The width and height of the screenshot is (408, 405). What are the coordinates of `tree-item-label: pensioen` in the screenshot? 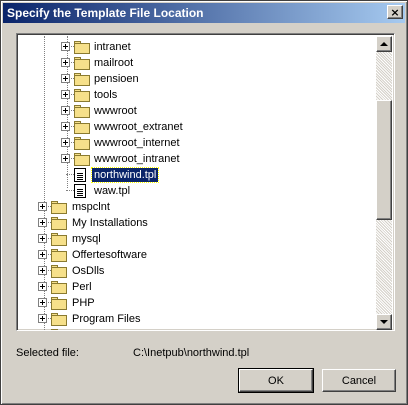 It's located at (116, 79).